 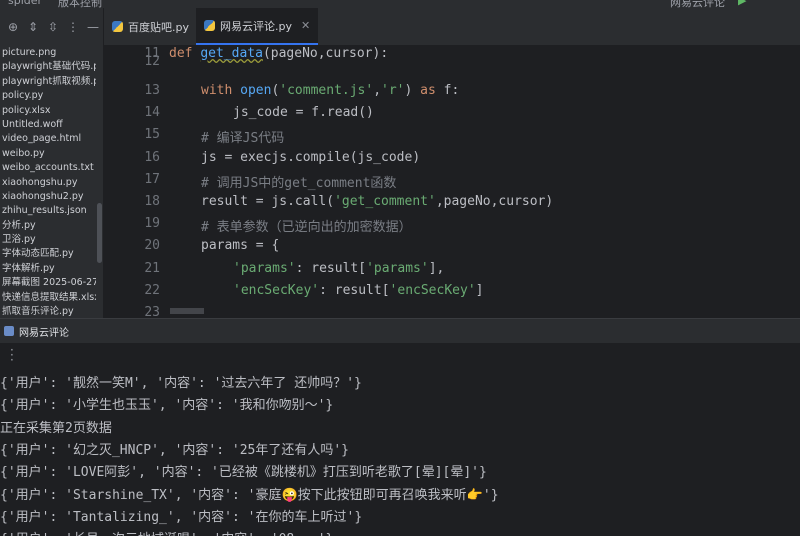 I want to click on file-tree-item: playwright基础代码.py, so click(x=48, y=67).